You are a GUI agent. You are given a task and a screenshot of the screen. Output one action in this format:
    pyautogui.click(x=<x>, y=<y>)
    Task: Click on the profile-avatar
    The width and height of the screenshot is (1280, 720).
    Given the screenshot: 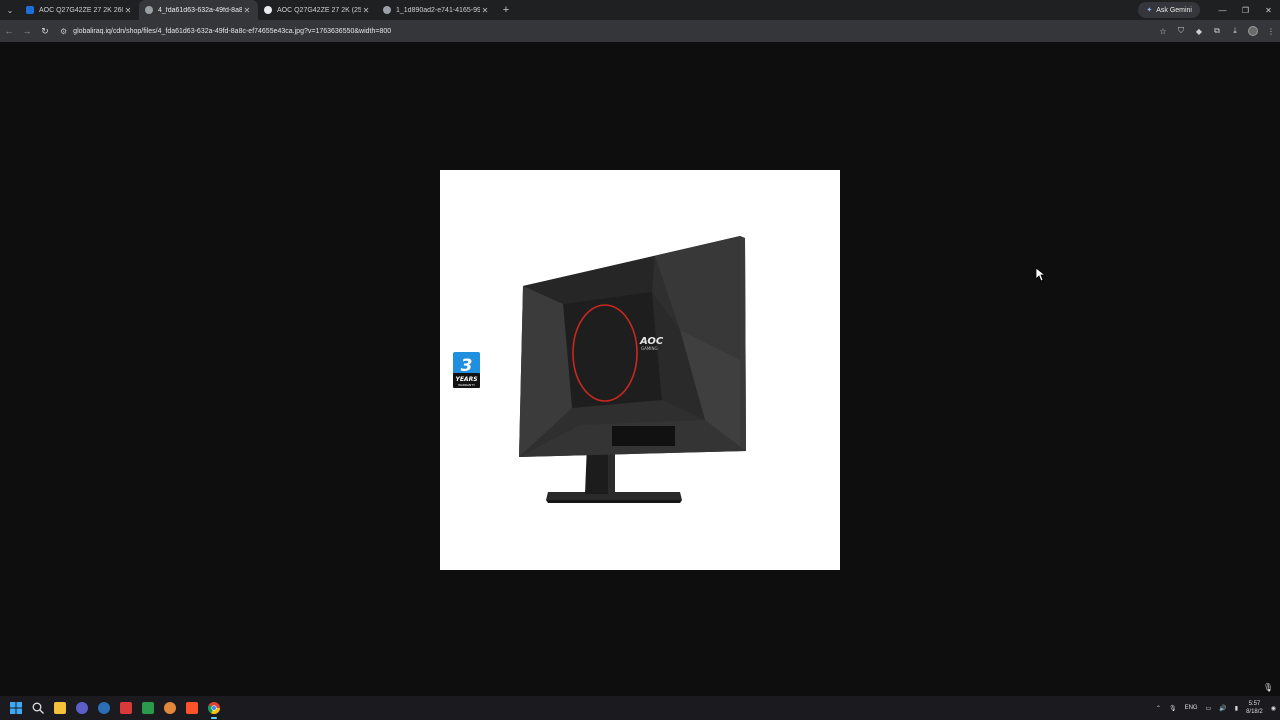 What is the action you would take?
    pyautogui.click(x=1253, y=31)
    